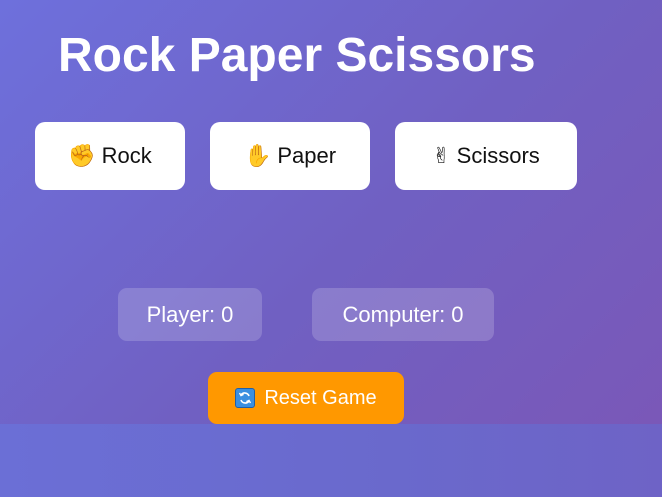  I want to click on paper-button-label: Paper, so click(307, 155).